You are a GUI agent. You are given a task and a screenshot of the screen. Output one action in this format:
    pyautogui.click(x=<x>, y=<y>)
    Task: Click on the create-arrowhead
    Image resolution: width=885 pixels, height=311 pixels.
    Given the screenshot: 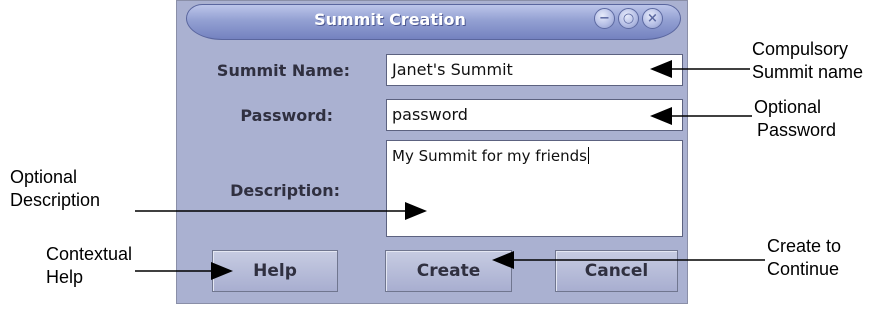 What is the action you would take?
    pyautogui.click(x=503, y=260)
    